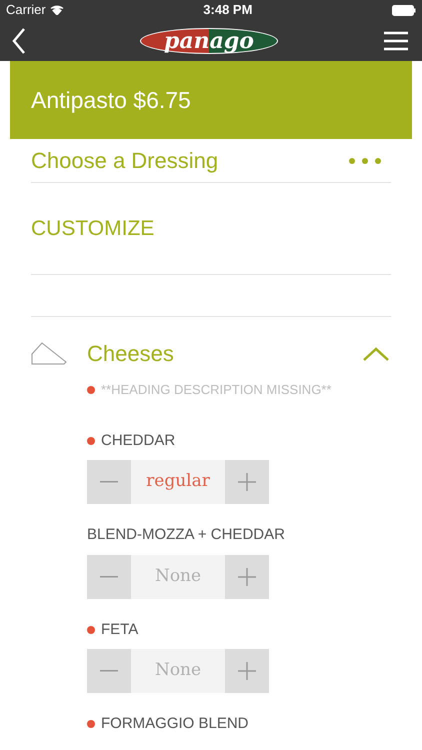 The height and width of the screenshot is (750, 422). What do you see at coordinates (131, 354) in the screenshot?
I see `section-title: Cheeses` at bounding box center [131, 354].